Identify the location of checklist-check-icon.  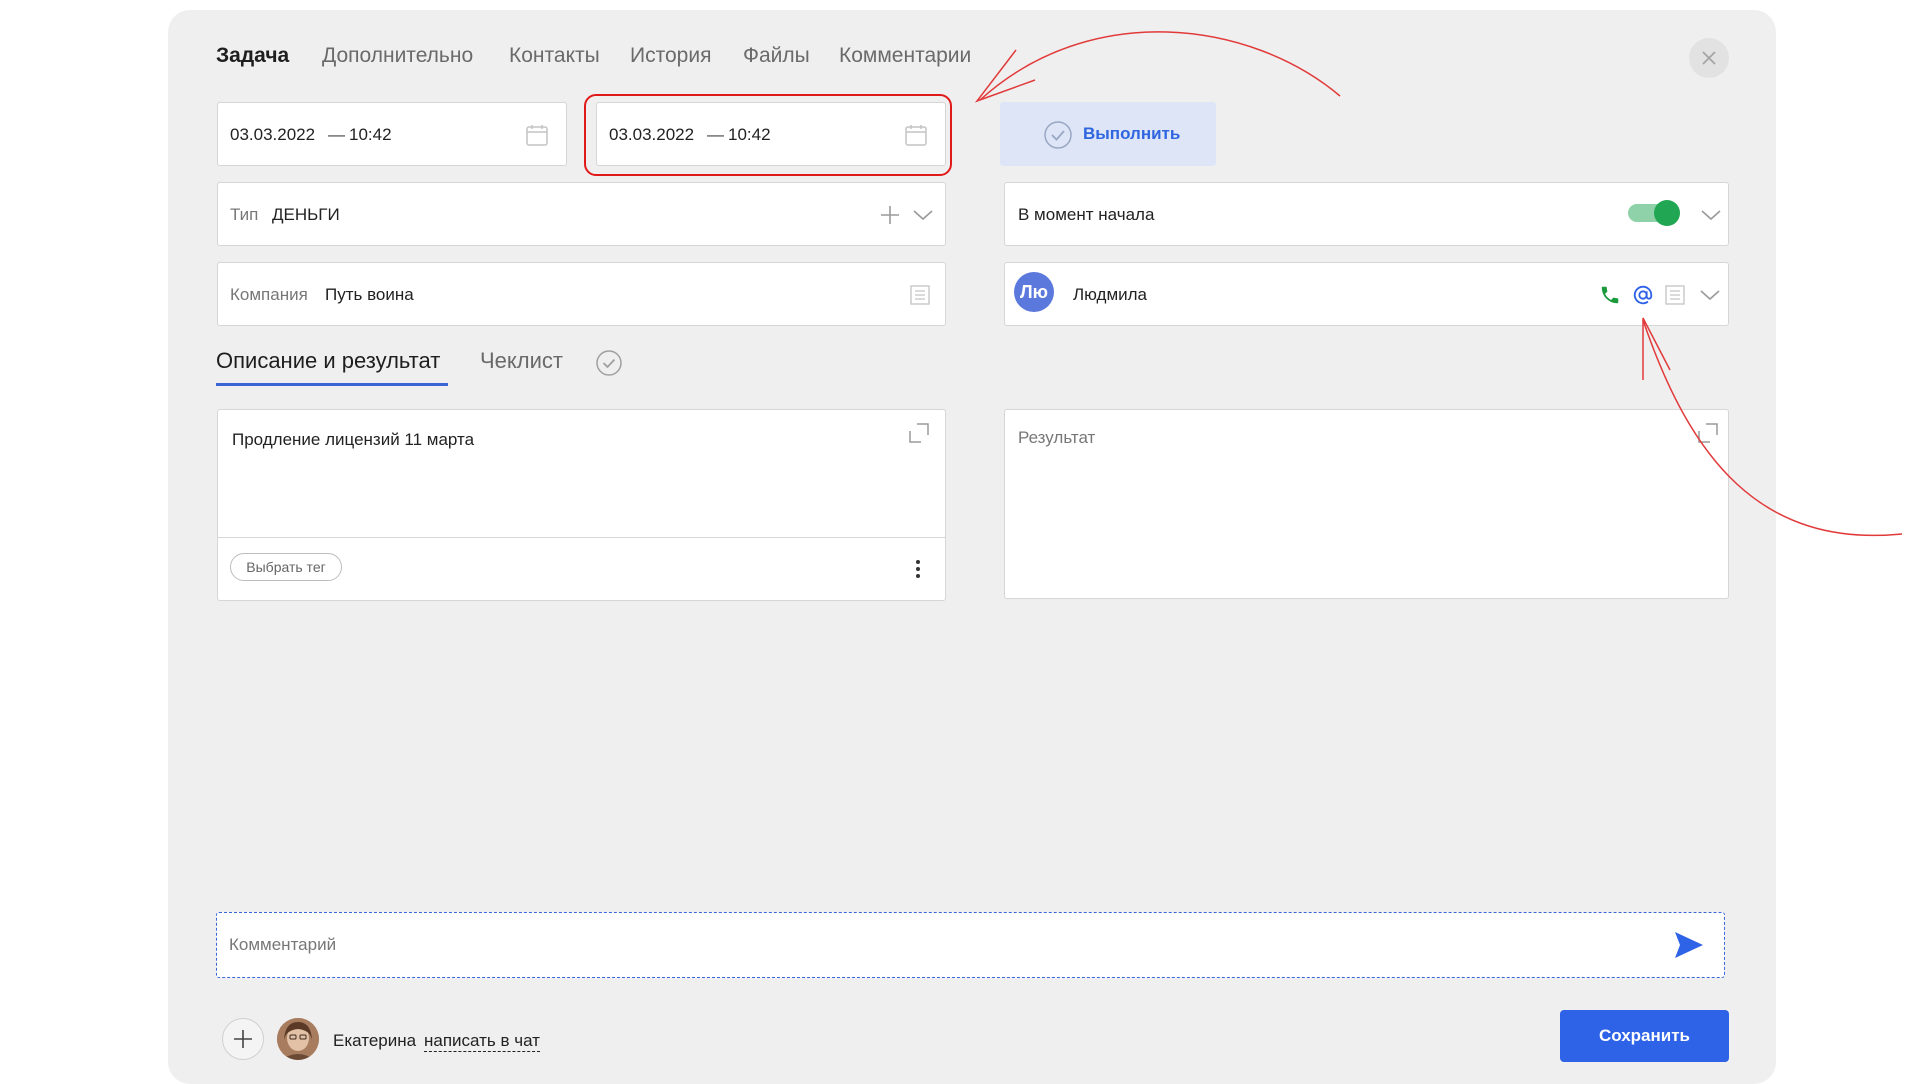
(609, 363).